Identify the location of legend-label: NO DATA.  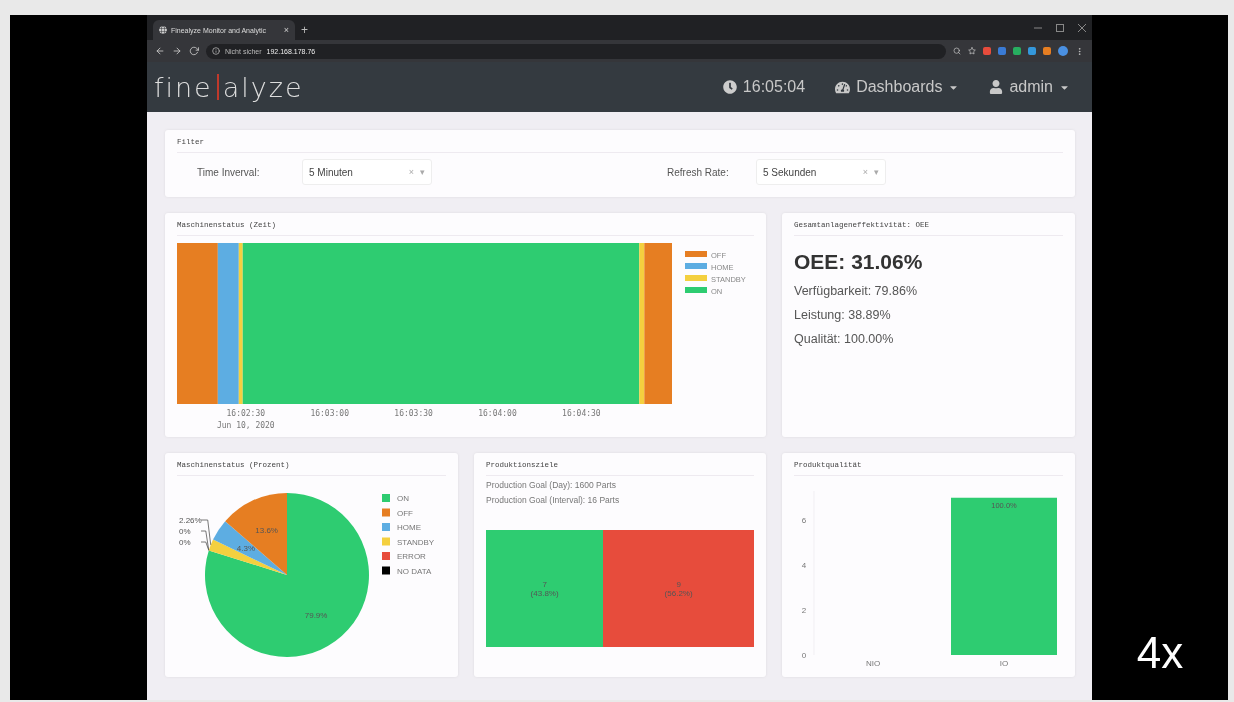
(414, 571).